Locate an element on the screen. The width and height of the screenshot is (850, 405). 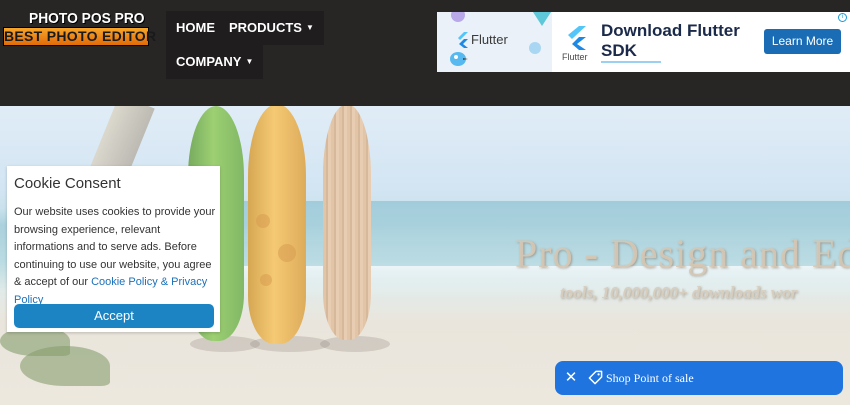
decor-triangle is located at coordinates (542, 19).